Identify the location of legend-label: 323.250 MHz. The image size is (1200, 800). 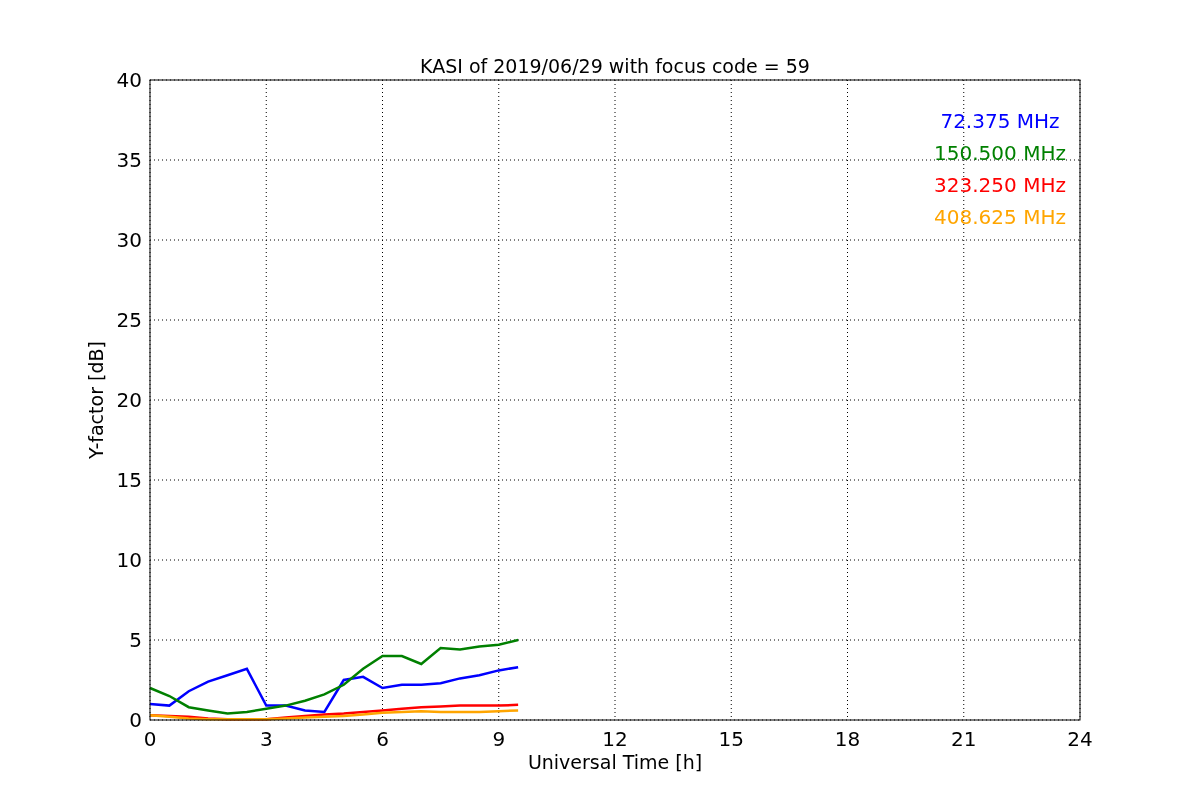
(1000, 185).